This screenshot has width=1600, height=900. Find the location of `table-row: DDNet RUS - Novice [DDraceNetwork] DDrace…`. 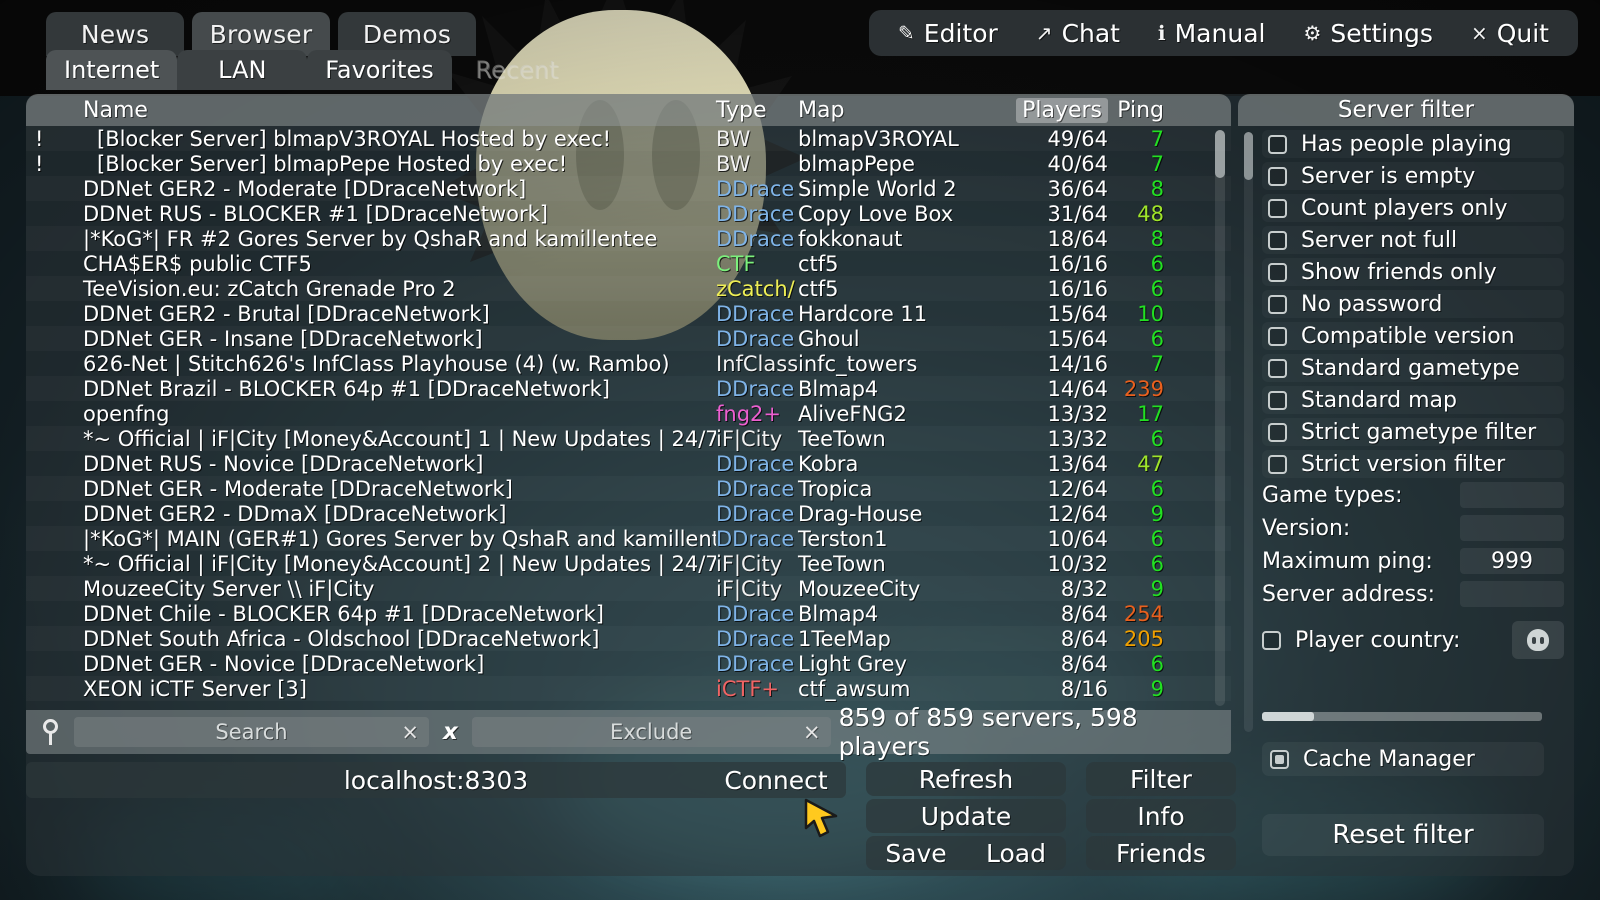

table-row: DDNet RUS - Novice [DDraceNetwork] DDrace… is located at coordinates (628, 463).